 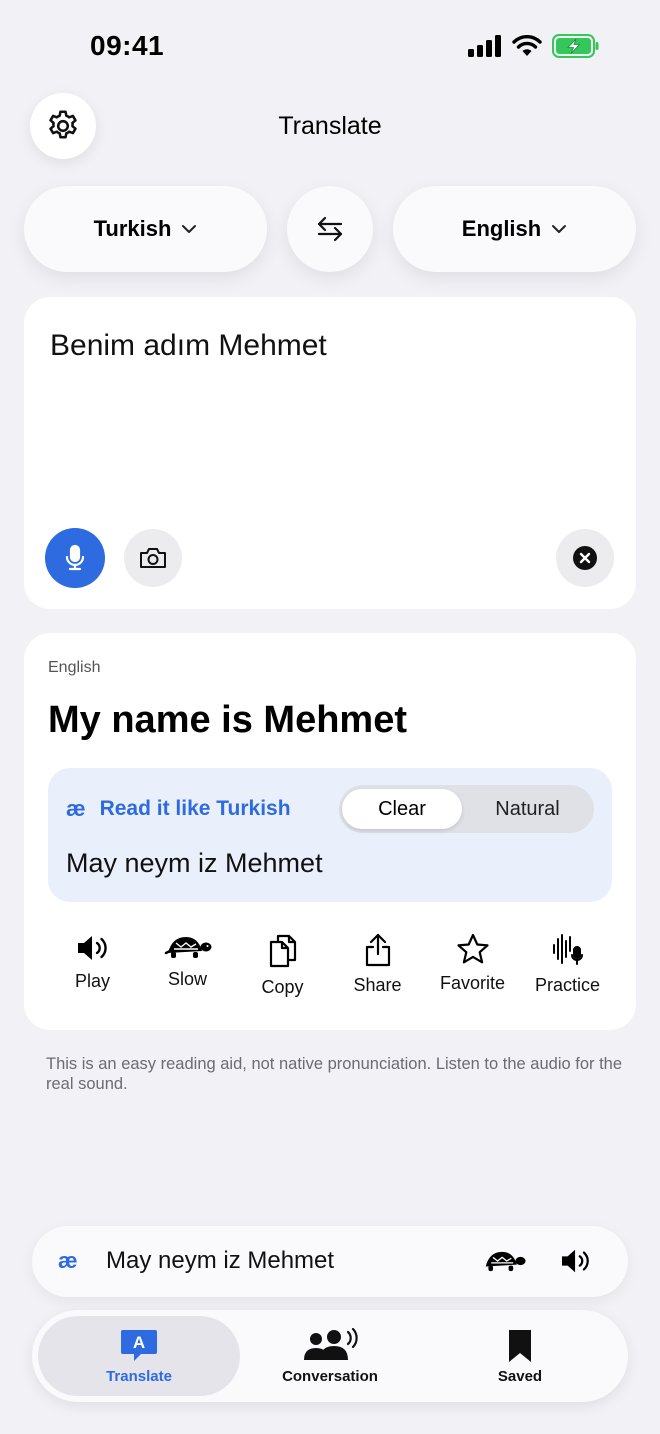 I want to click on practice-button: Practice, so click(x=567, y=964).